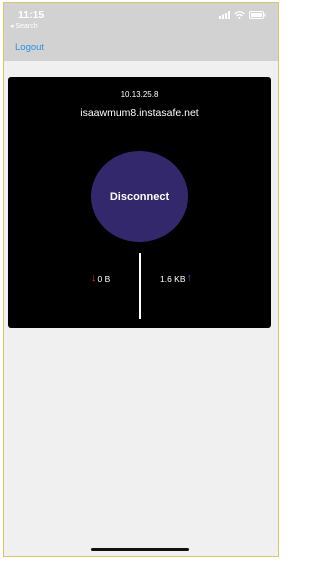 This screenshot has height=563, width=320. What do you see at coordinates (139, 94) in the screenshot?
I see `ip-address: 10.13.25.8` at bounding box center [139, 94].